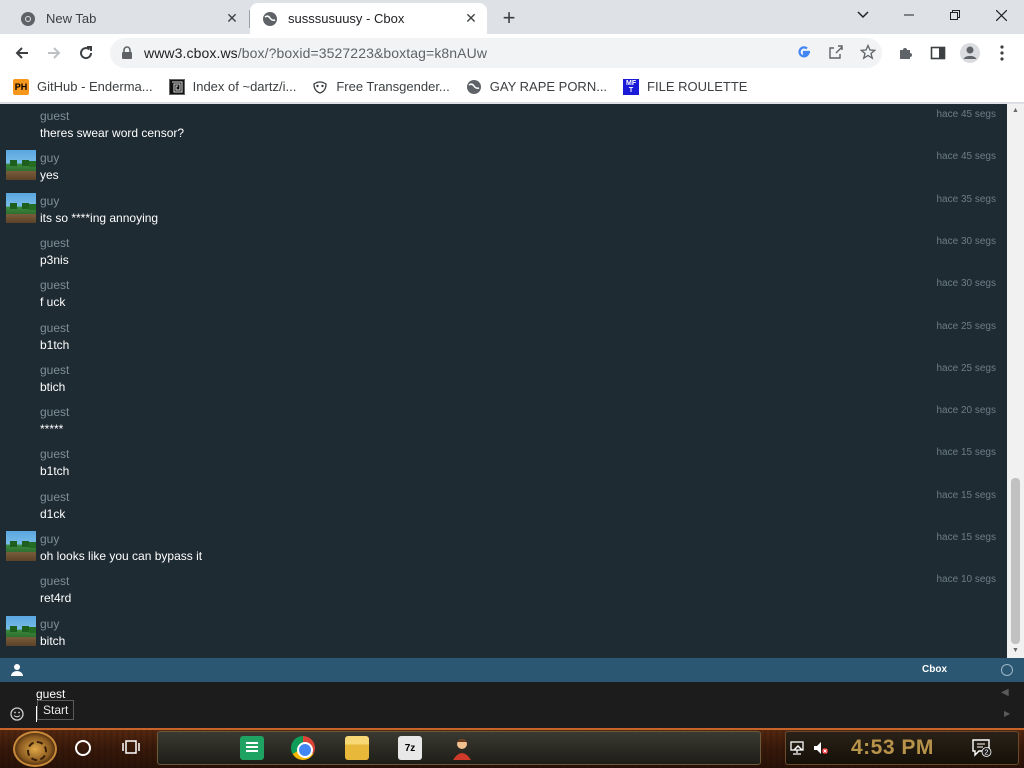  I want to click on message-text: ret4rd, so click(56, 598).